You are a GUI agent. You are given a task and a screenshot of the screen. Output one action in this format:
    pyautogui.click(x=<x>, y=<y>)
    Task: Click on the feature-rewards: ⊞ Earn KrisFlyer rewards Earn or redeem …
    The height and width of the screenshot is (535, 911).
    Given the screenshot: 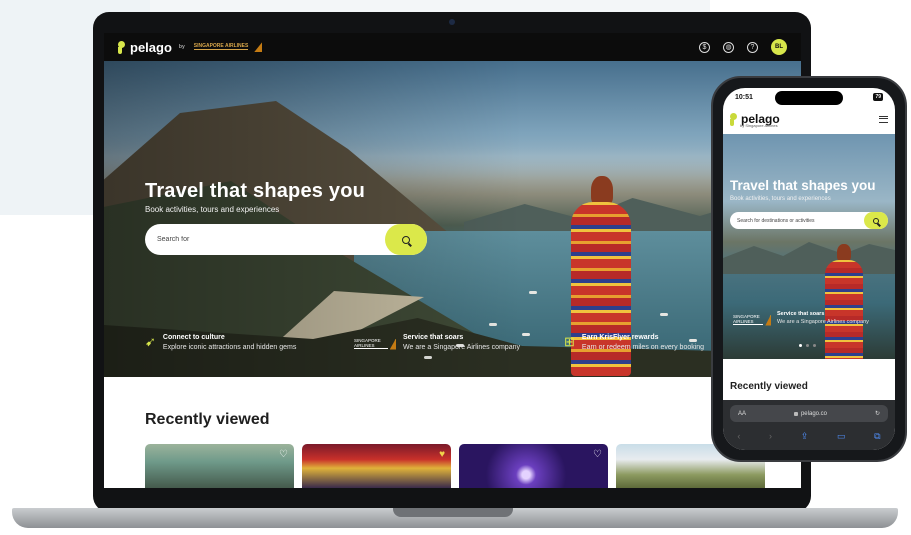 What is the action you would take?
    pyautogui.click(x=634, y=342)
    